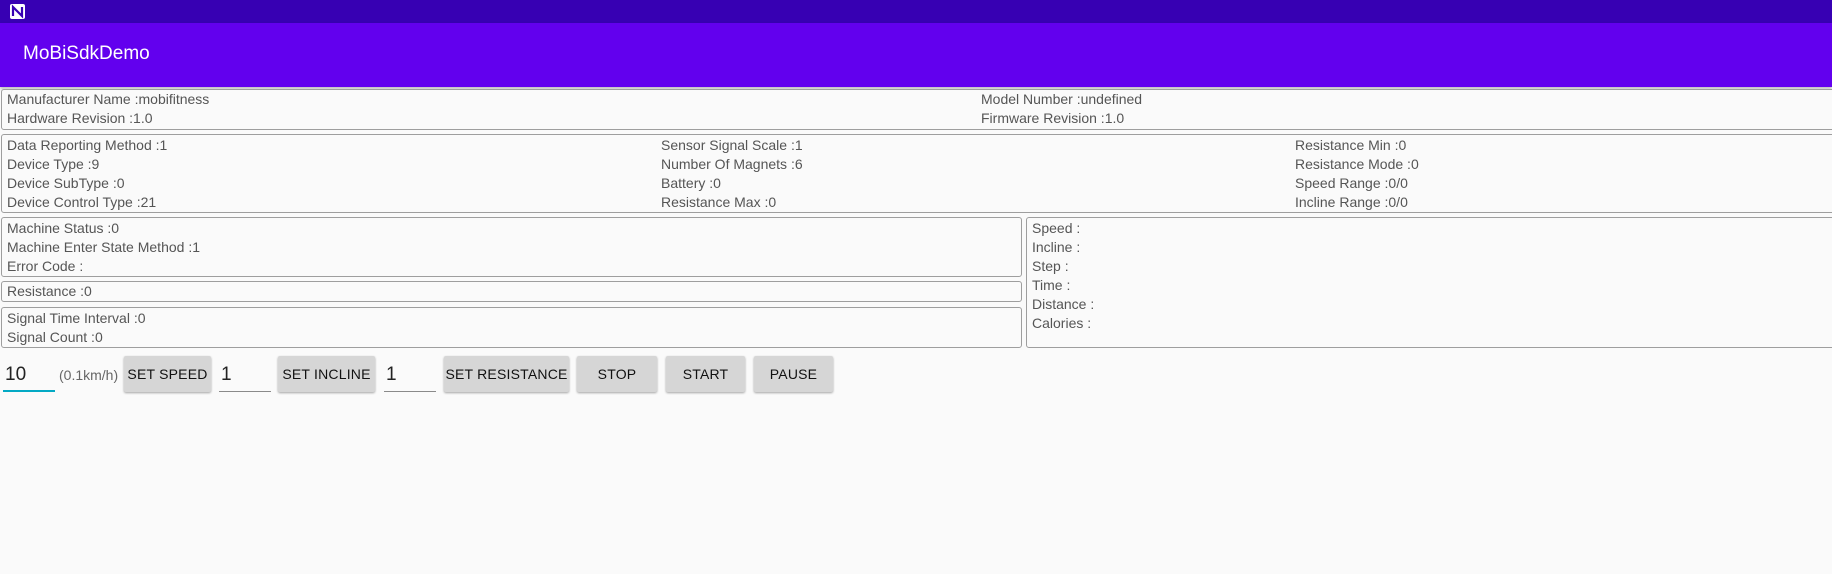 This screenshot has height=574, width=1832. What do you see at coordinates (1056, 228) in the screenshot?
I see `metric-speed: Speed :` at bounding box center [1056, 228].